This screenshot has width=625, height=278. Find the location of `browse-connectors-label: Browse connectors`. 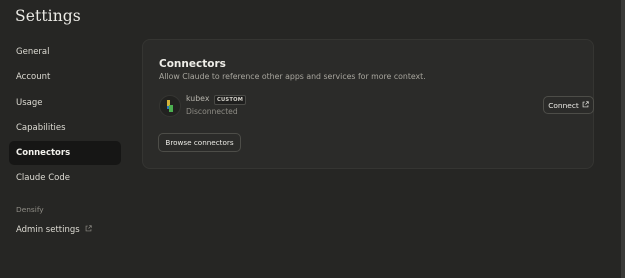

browse-connectors-label: Browse connectors is located at coordinates (199, 142).